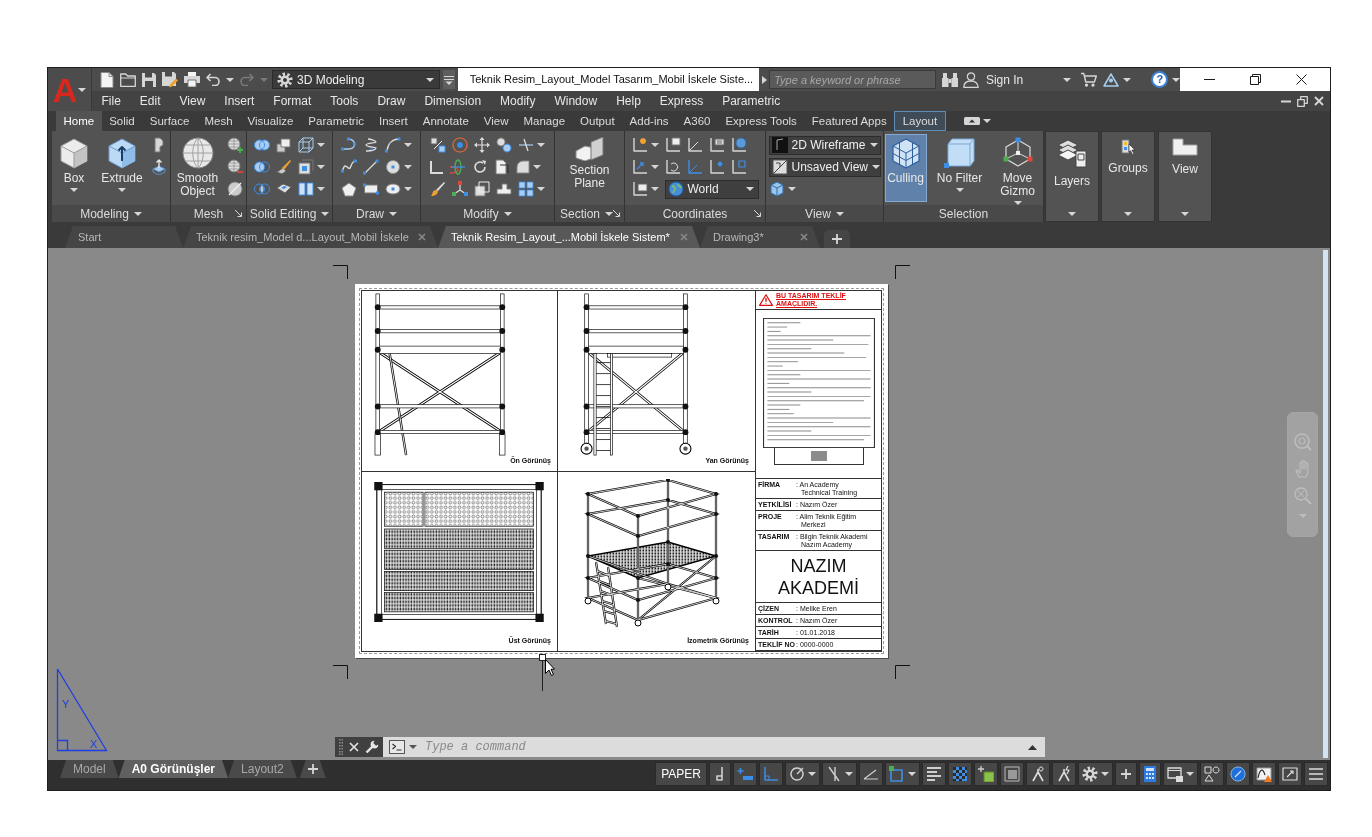  I want to click on stacked-boxes-icon, so click(284, 145).